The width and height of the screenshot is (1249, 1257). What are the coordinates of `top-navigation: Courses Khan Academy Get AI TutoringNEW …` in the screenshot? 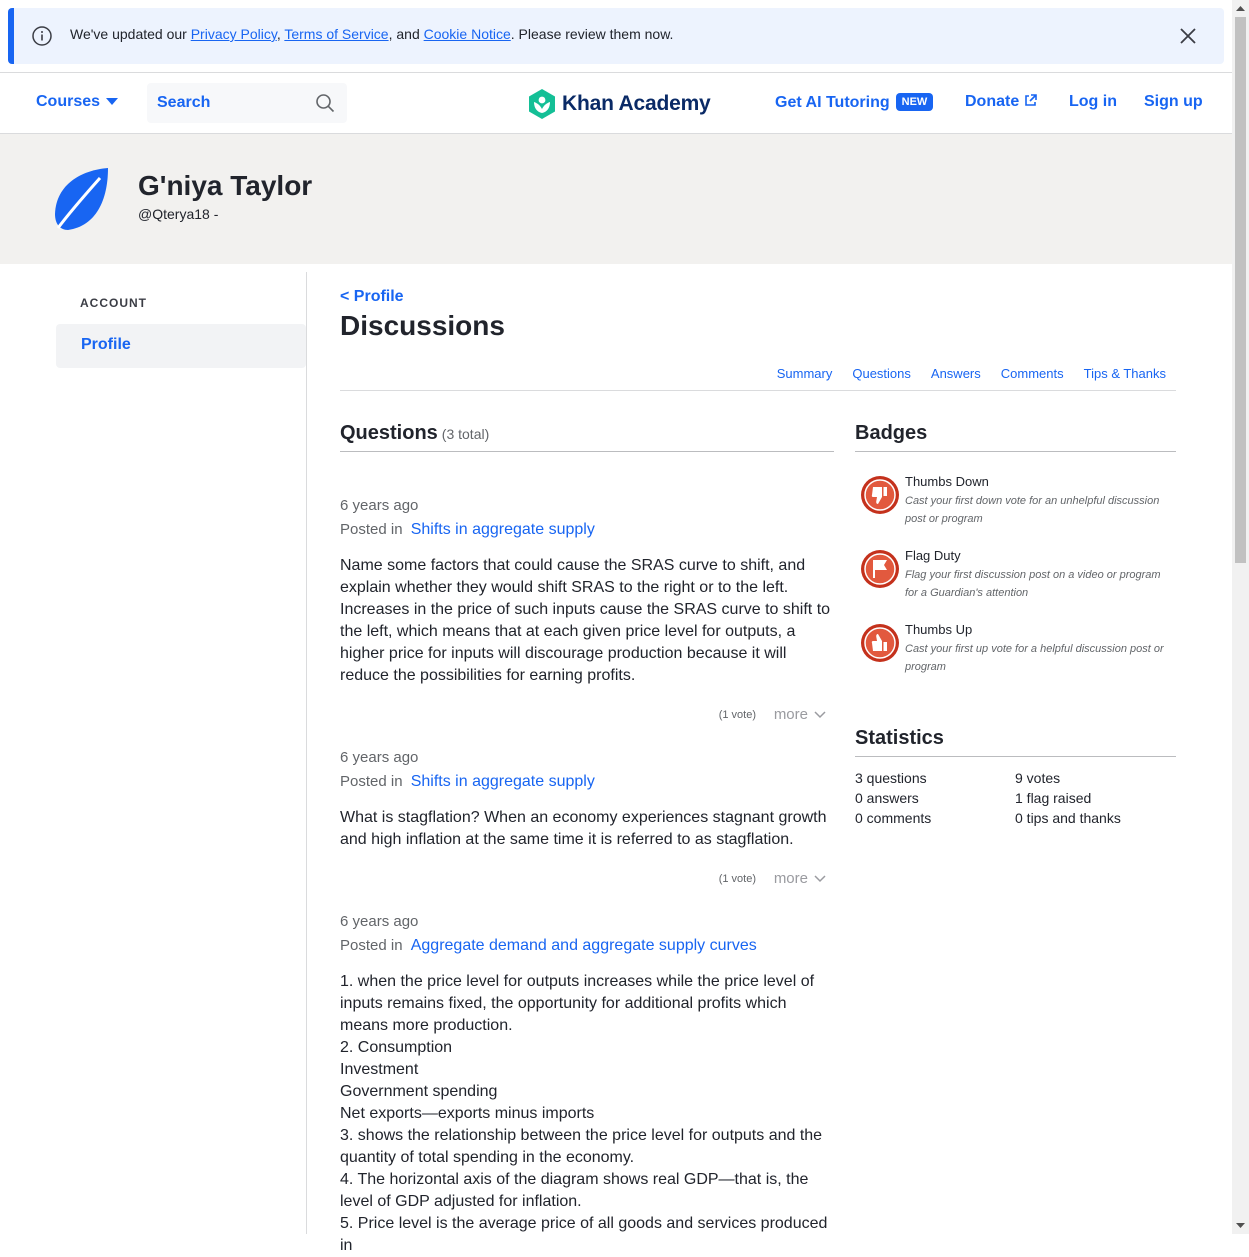 It's located at (616, 103).